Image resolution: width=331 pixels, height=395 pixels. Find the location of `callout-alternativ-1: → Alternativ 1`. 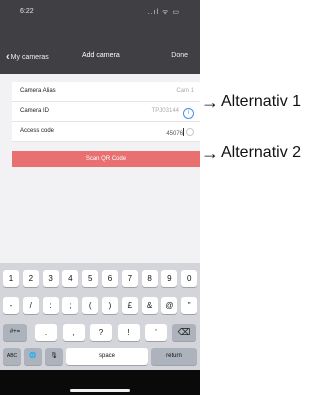

callout-alternativ-1: → Alternativ 1 is located at coordinates (251, 102).